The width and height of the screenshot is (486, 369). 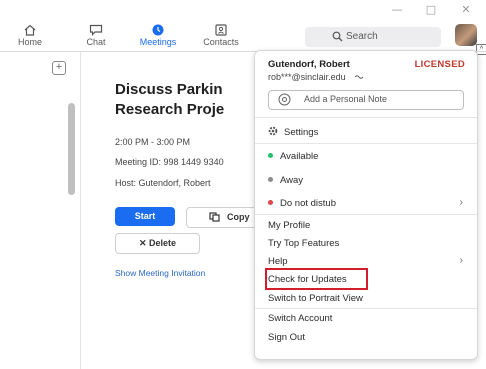 I want to click on profile-email: rob***@sinclair.edu, so click(x=316, y=77).